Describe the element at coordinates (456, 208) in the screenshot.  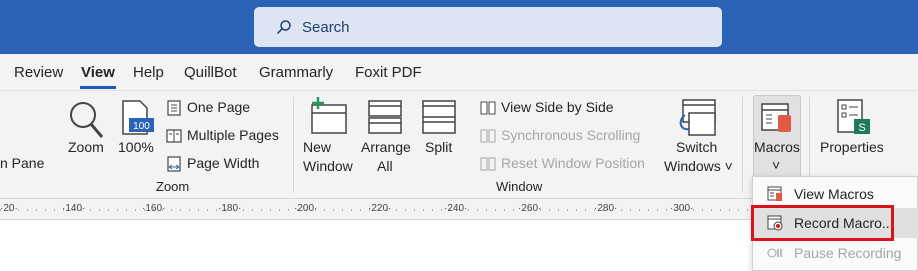
I see `ruler-number: ·240·` at that location.